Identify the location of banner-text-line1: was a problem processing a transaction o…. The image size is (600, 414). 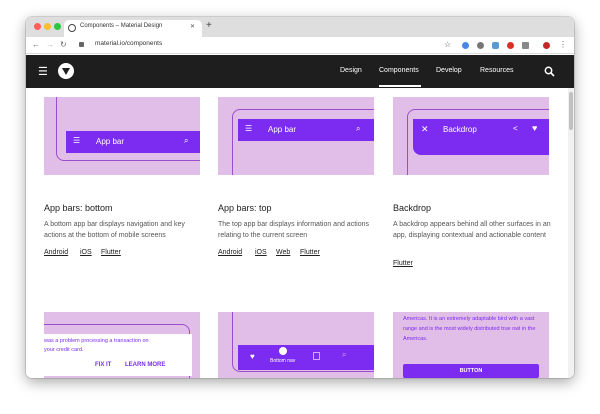
(96, 341).